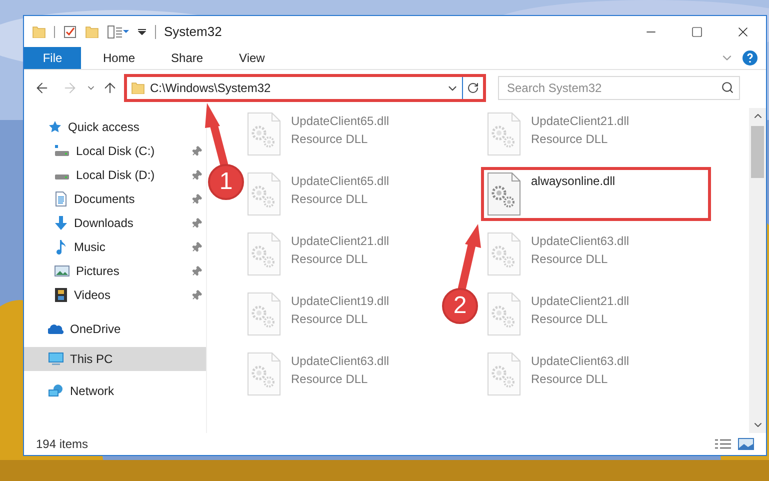 The width and height of the screenshot is (769, 481). What do you see at coordinates (340, 301) in the screenshot?
I see `file-name: UpdateClient19.dll` at bounding box center [340, 301].